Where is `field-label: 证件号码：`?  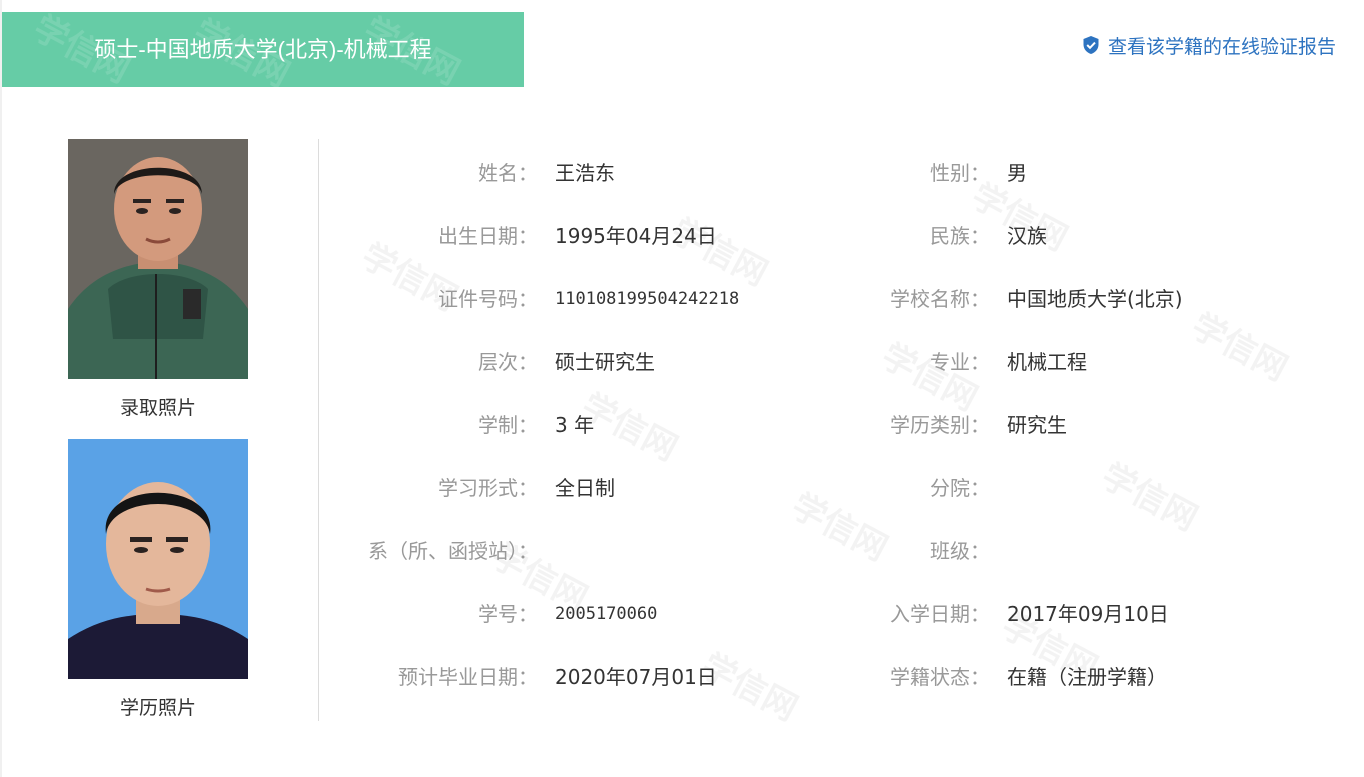
field-label: 证件号码： is located at coordinates (488, 299).